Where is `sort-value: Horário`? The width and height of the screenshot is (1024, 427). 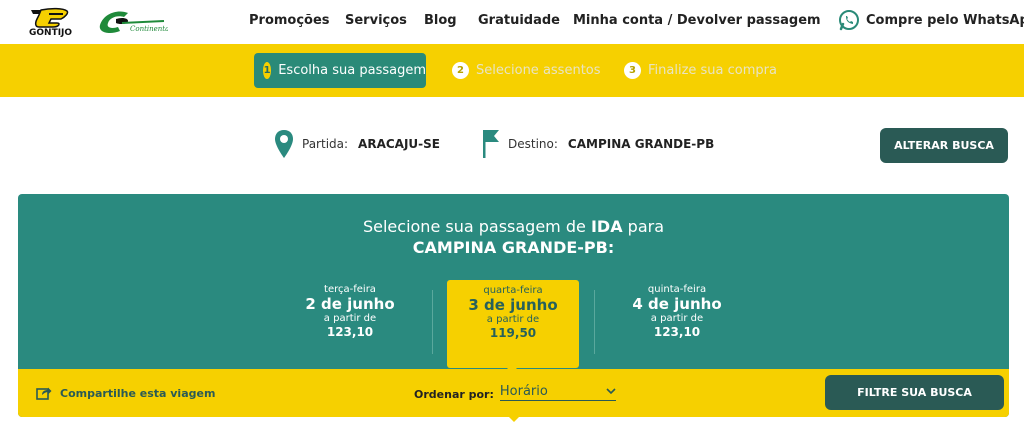 sort-value: Horário is located at coordinates (523, 391).